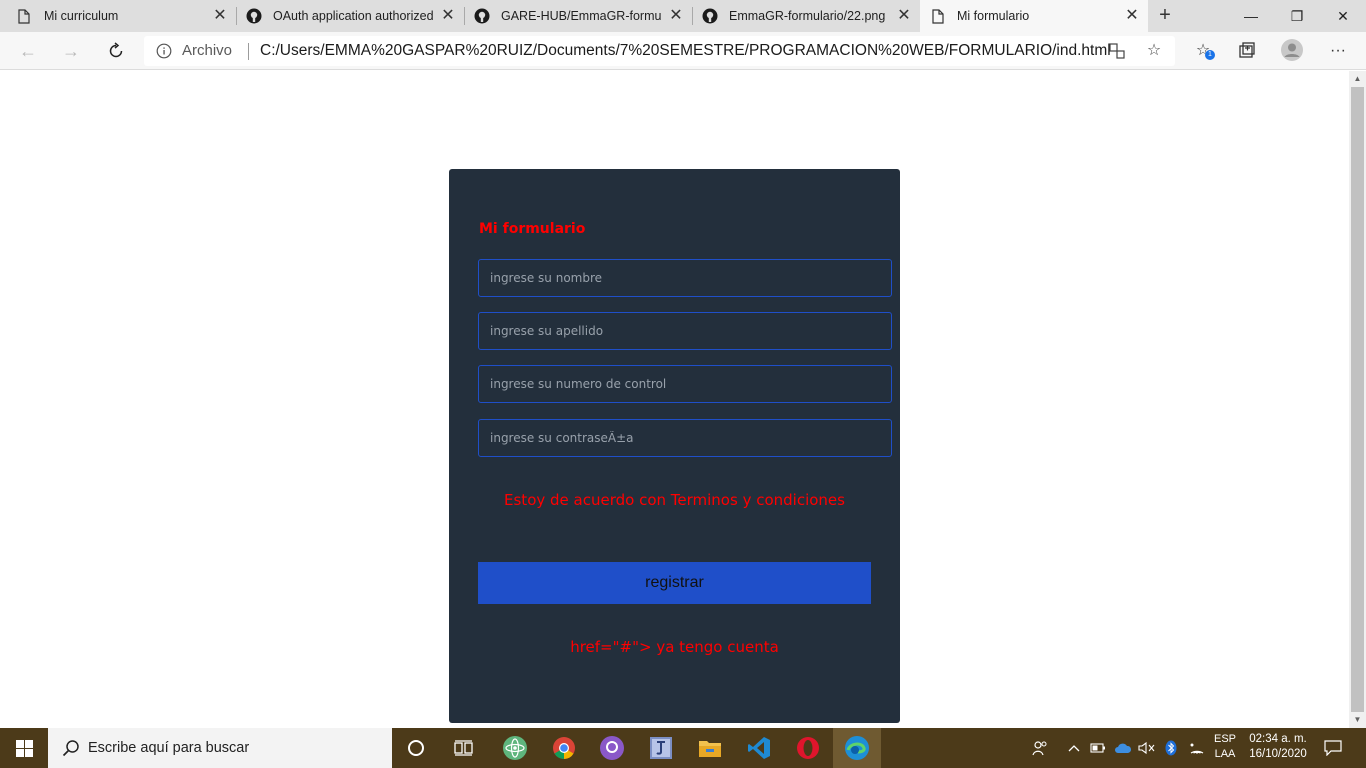 This screenshot has height=768, width=1366. I want to click on apellido-input, so click(685, 331).